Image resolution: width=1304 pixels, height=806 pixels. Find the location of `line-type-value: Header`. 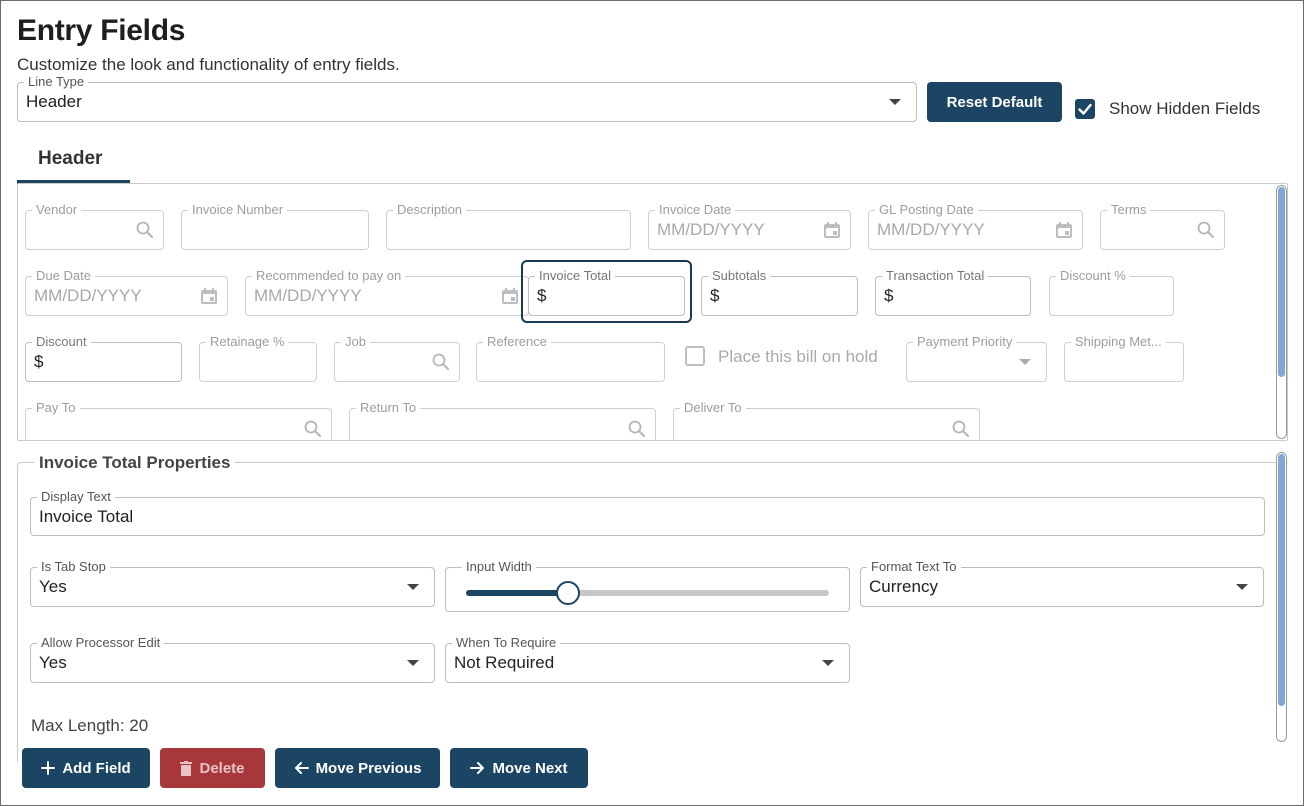

line-type-value: Header is located at coordinates (54, 101).